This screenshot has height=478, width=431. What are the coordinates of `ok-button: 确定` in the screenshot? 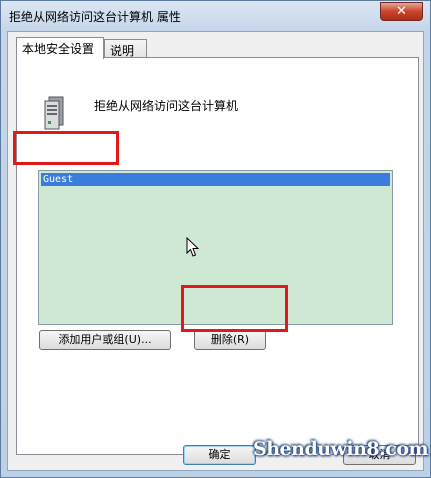 It's located at (219, 455).